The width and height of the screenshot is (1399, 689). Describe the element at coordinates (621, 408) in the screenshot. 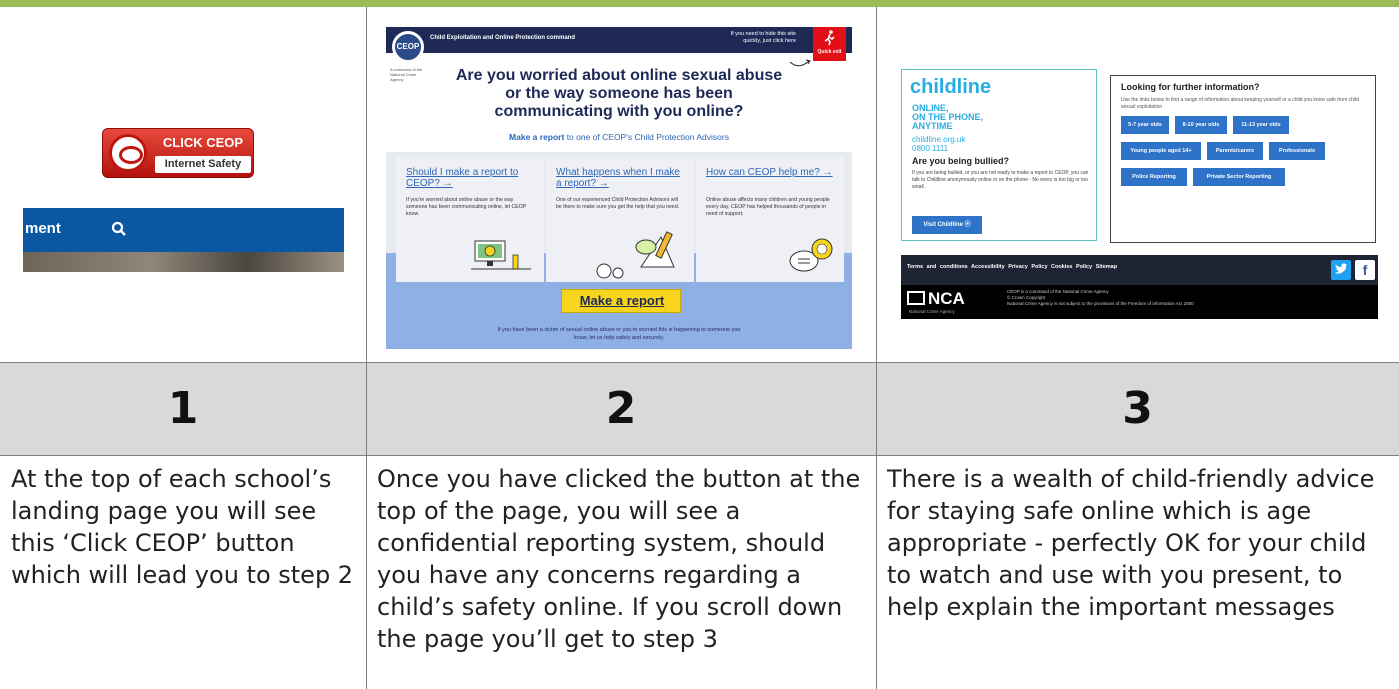

I see `step-number-2: 2` at that location.